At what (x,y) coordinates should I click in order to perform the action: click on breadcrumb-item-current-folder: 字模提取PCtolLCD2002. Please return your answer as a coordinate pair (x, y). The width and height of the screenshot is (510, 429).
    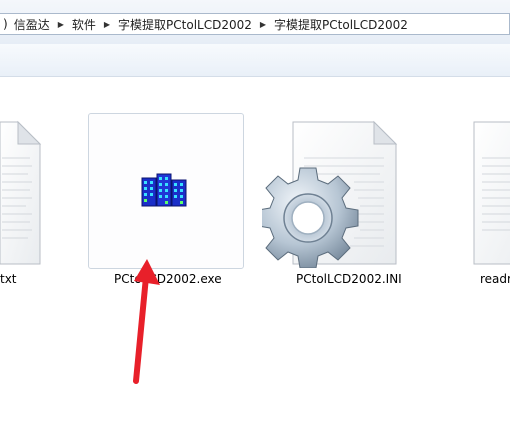
    Looking at the image, I should click on (341, 24).